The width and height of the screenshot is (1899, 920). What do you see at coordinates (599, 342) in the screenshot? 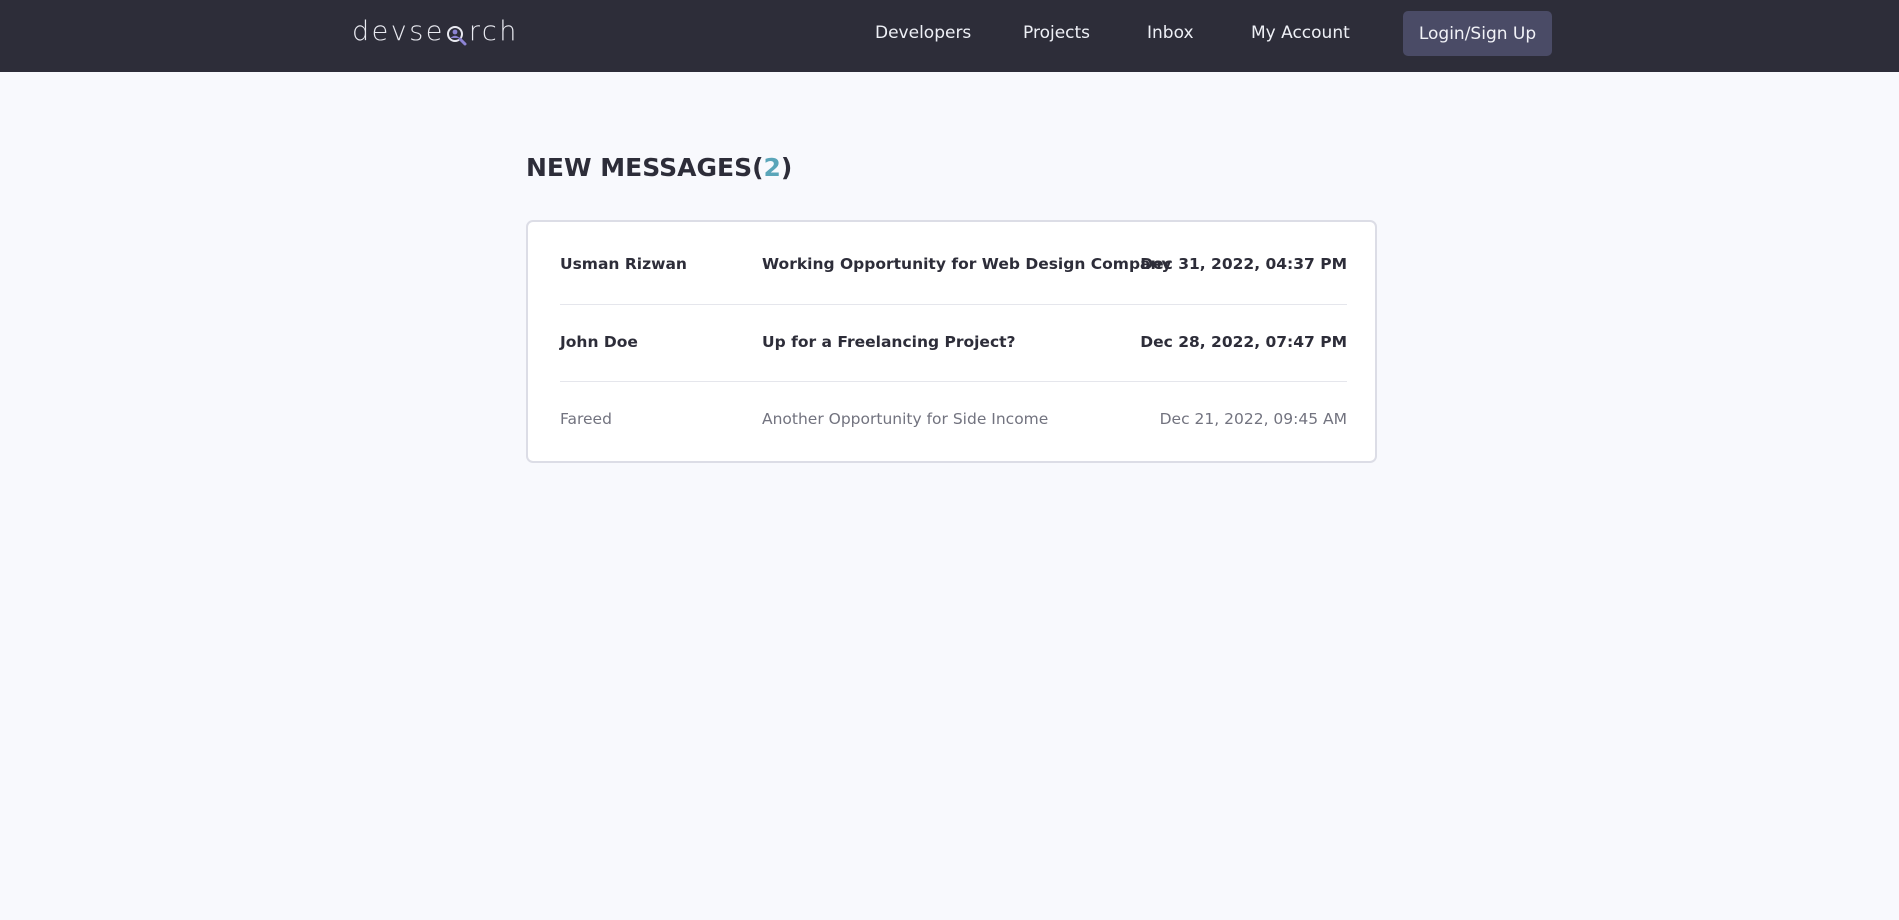
I see `message-sender: John Doe` at bounding box center [599, 342].